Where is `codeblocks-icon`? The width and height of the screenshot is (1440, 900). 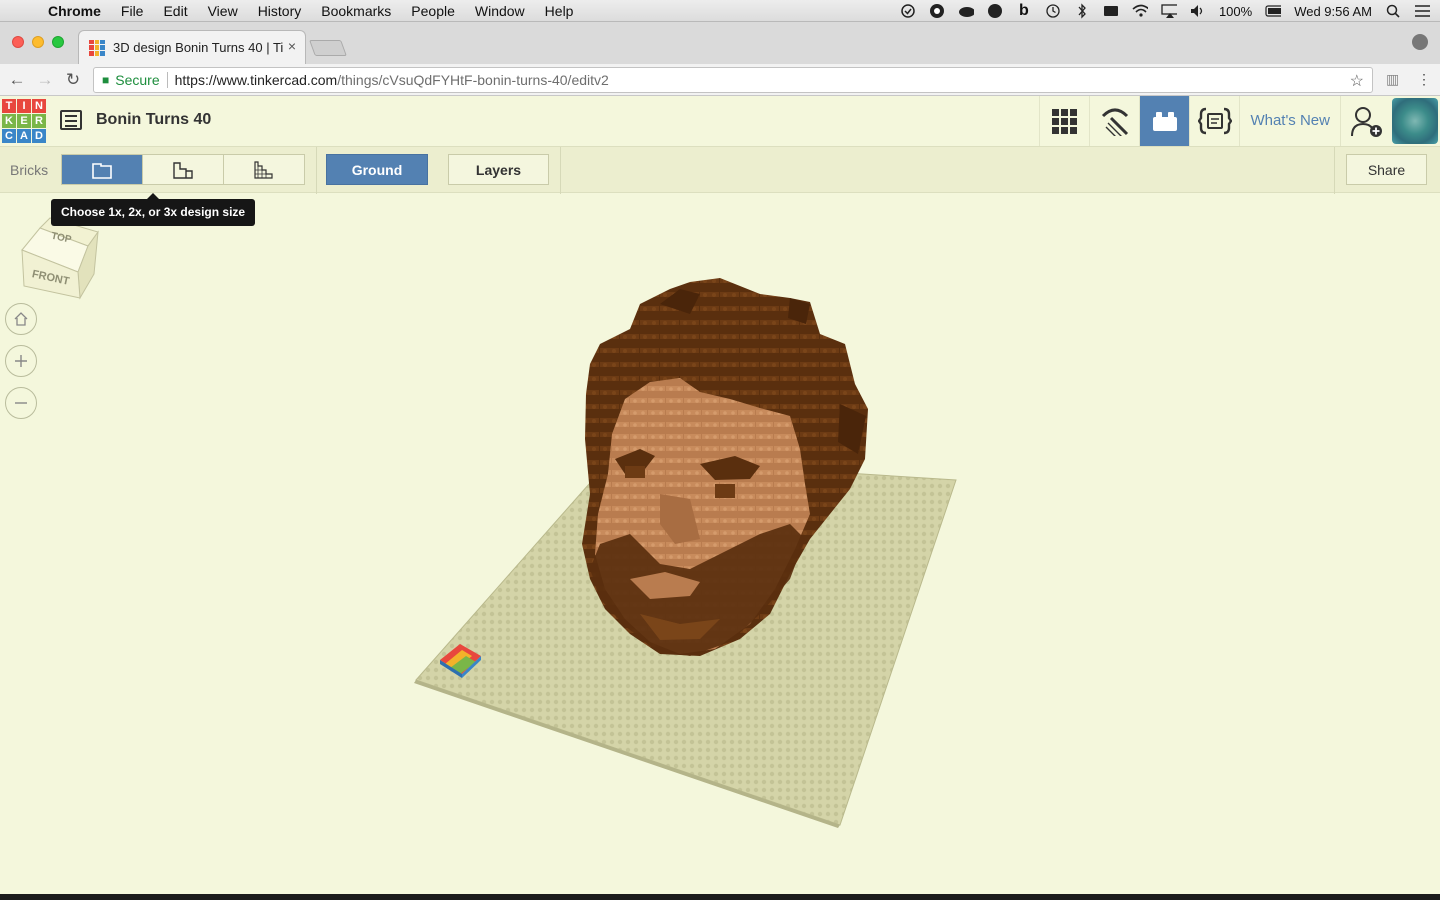
codeblocks-icon is located at coordinates (1214, 121).